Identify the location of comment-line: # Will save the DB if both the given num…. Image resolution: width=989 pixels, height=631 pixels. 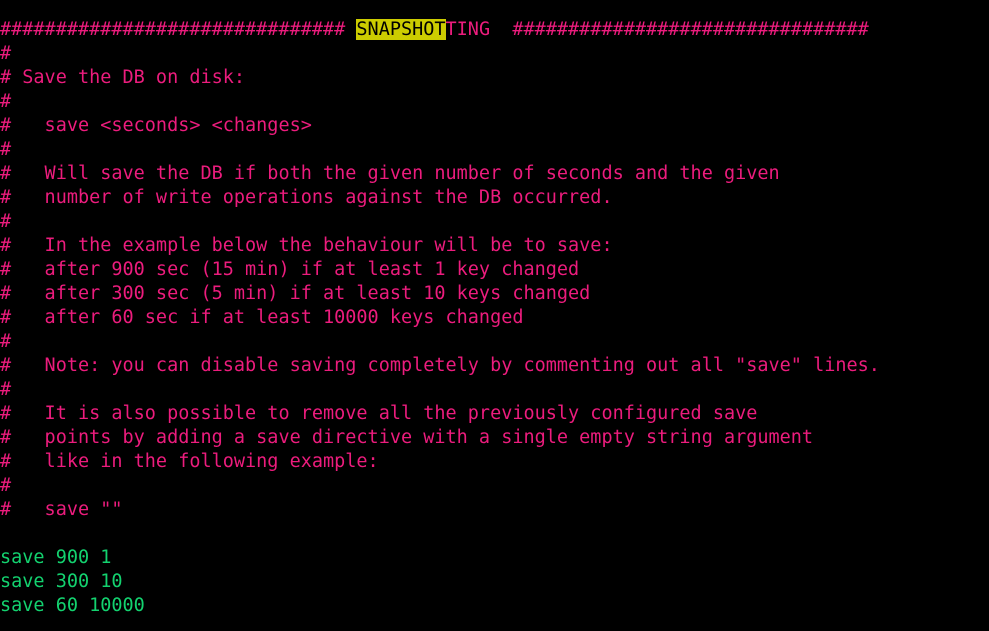
(494, 174).